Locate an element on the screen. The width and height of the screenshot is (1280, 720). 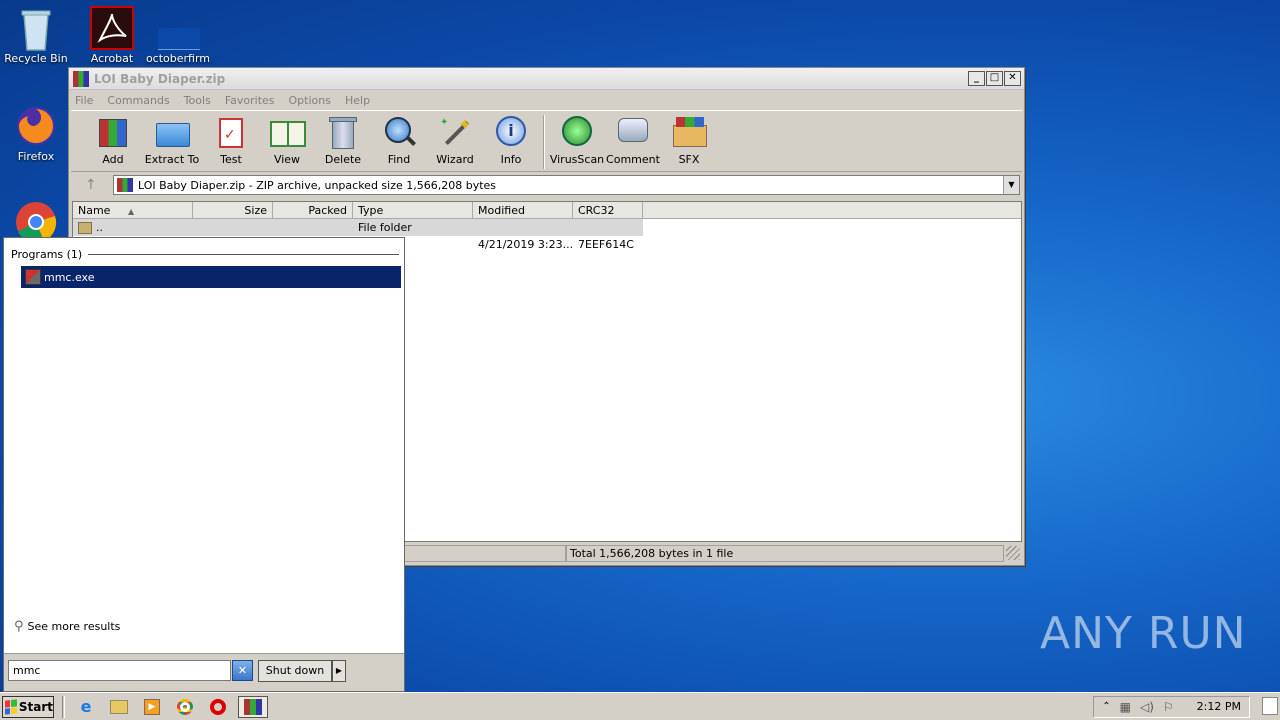
acrobat-icon is located at coordinates (112, 28).